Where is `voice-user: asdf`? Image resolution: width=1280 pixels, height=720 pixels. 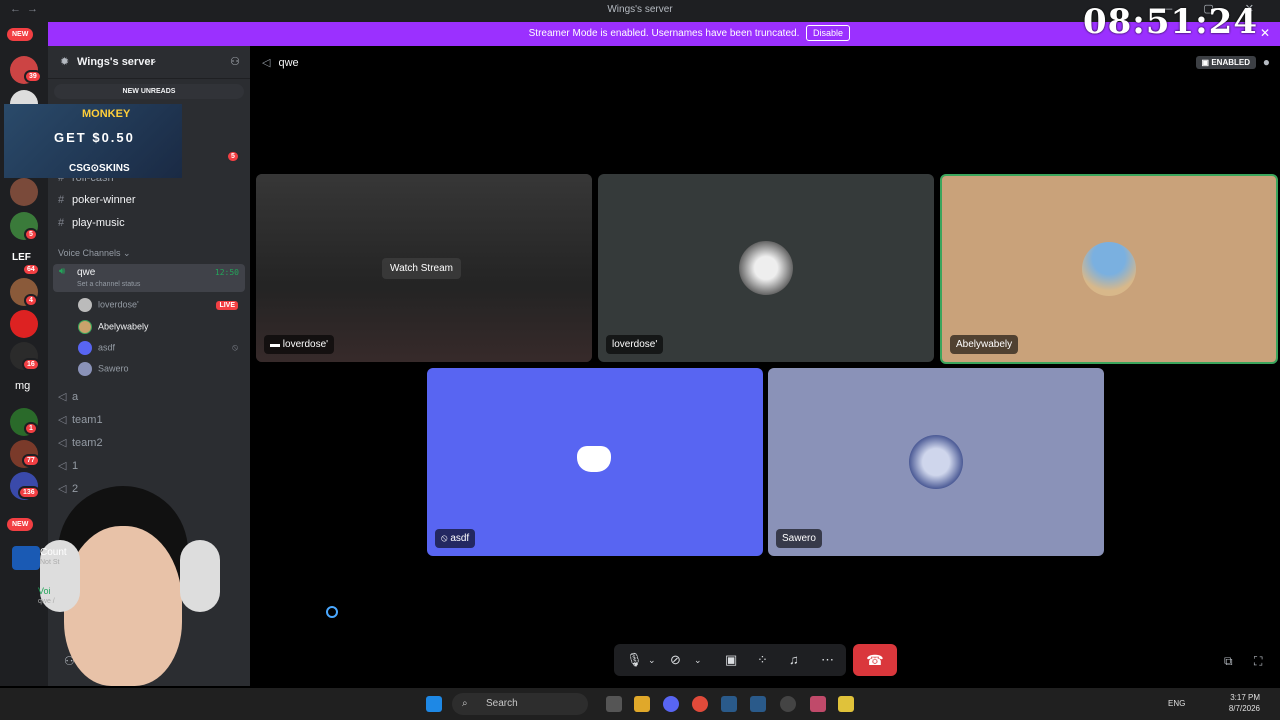 voice-user: asdf is located at coordinates (96, 348).